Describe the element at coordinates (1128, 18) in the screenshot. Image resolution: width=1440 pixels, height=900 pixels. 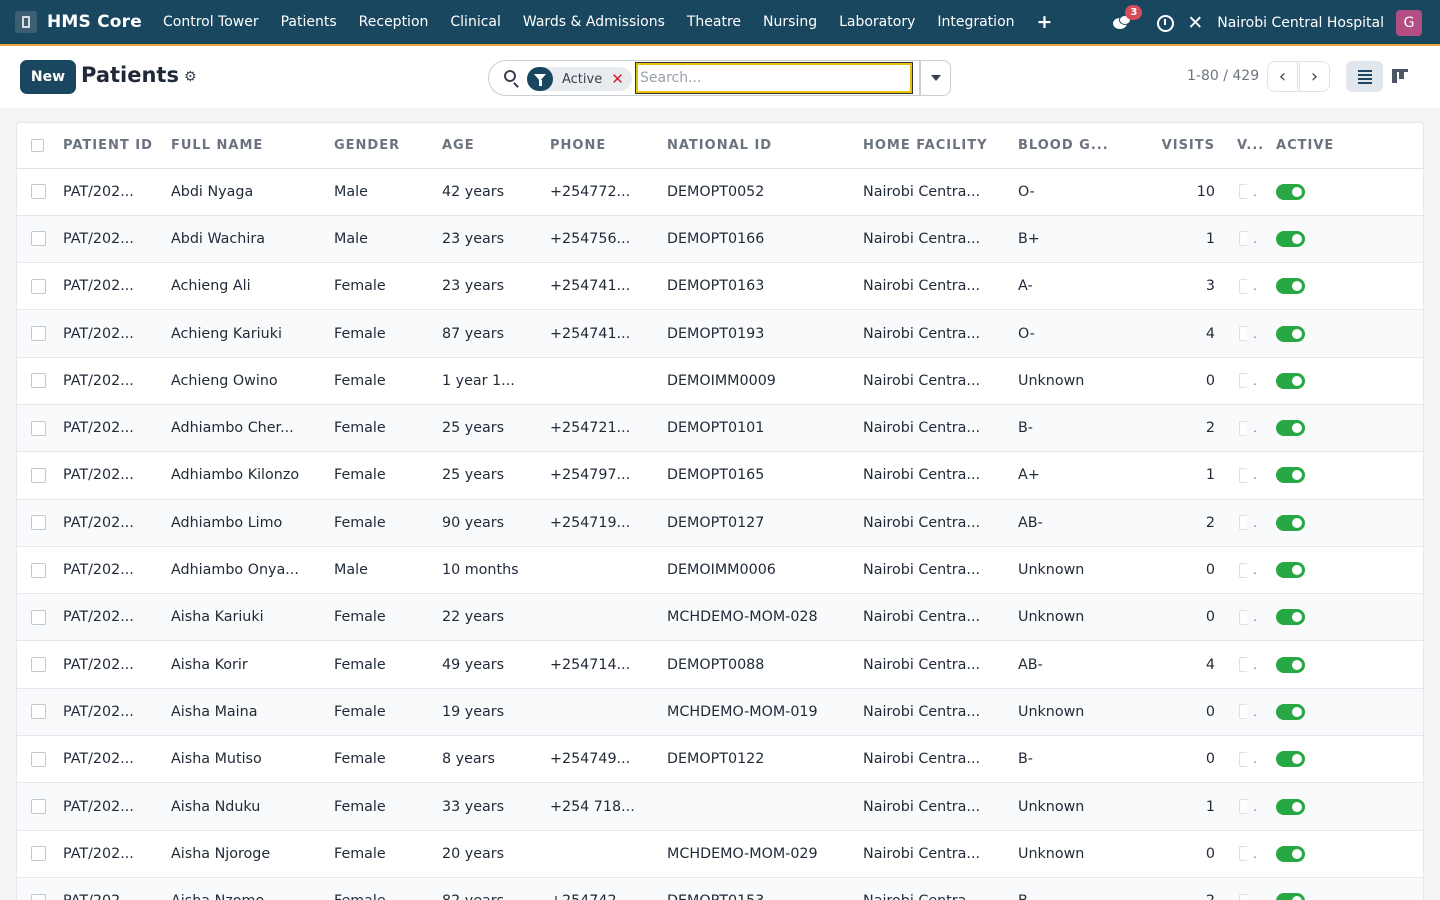
I see `messages-icon: 3` at that location.